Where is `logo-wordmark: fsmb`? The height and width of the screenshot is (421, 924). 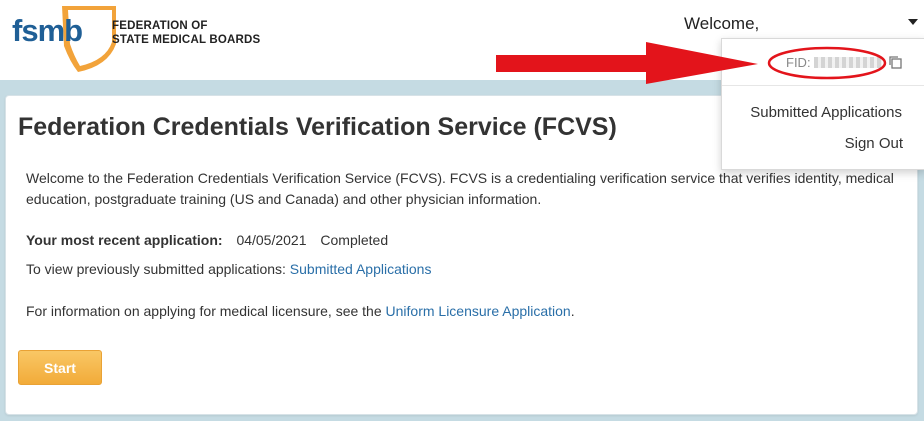
logo-wordmark: fsmb is located at coordinates (47, 30).